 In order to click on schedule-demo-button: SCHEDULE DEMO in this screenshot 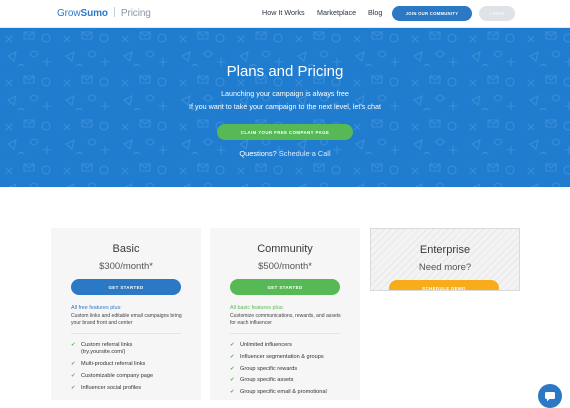, I will do `click(444, 285)`.